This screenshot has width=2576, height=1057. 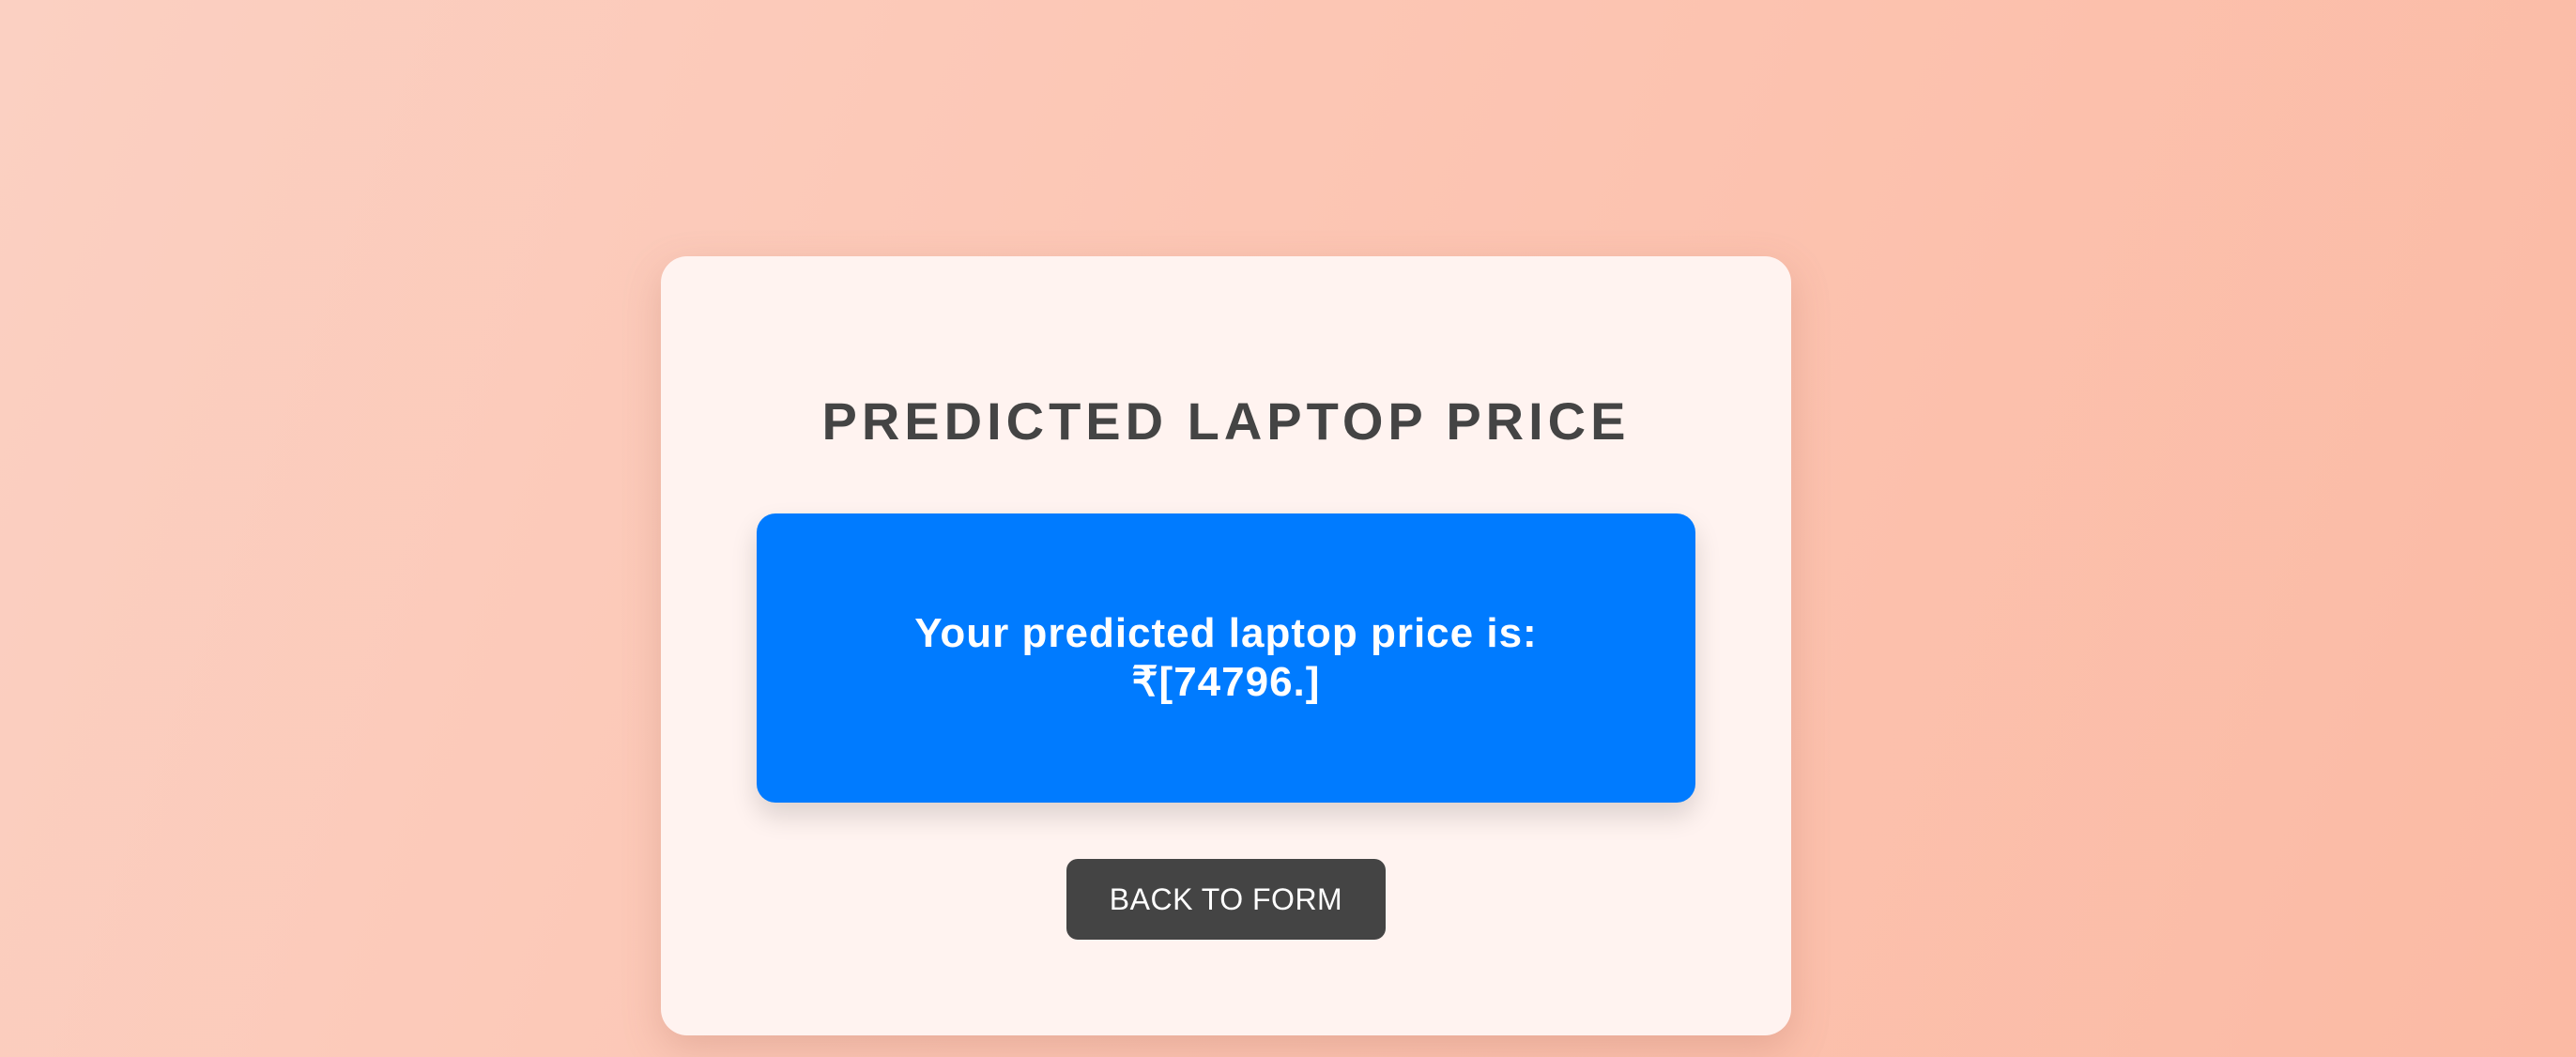 I want to click on prediction-value: ₹[74796.], so click(x=1226, y=682).